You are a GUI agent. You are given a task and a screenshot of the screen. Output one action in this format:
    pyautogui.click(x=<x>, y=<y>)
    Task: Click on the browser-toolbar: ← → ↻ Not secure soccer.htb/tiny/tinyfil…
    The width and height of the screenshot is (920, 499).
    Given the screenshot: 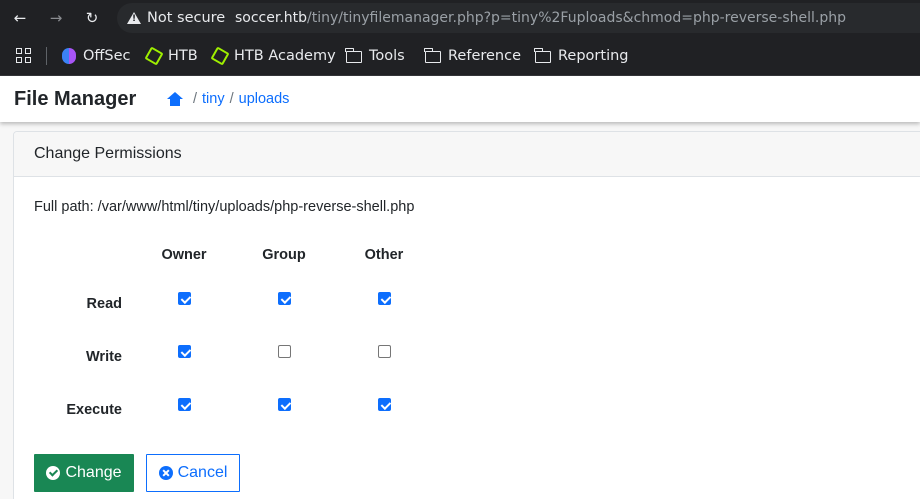 What is the action you would take?
    pyautogui.click(x=460, y=18)
    